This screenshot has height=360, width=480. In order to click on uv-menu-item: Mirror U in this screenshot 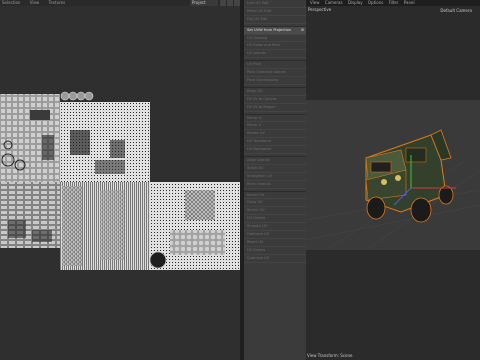, I will do `click(275, 119)`.